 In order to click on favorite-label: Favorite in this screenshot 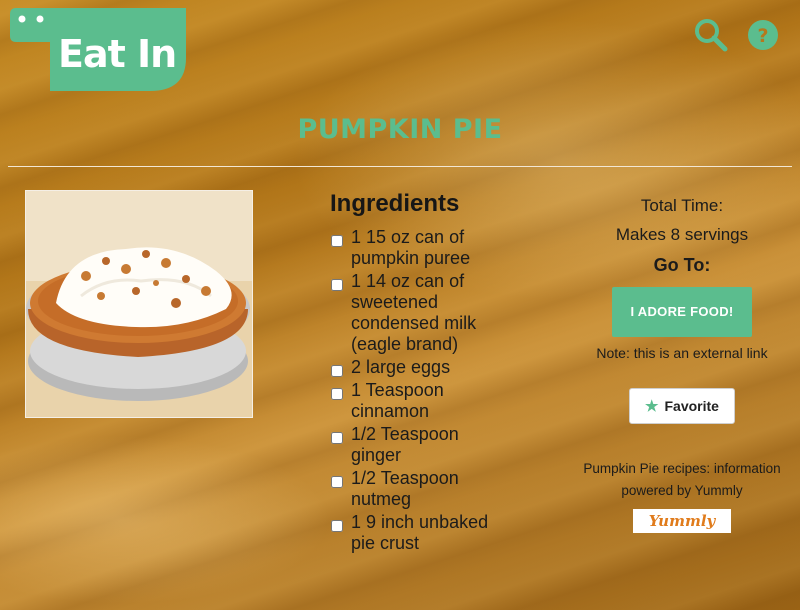, I will do `click(691, 406)`.